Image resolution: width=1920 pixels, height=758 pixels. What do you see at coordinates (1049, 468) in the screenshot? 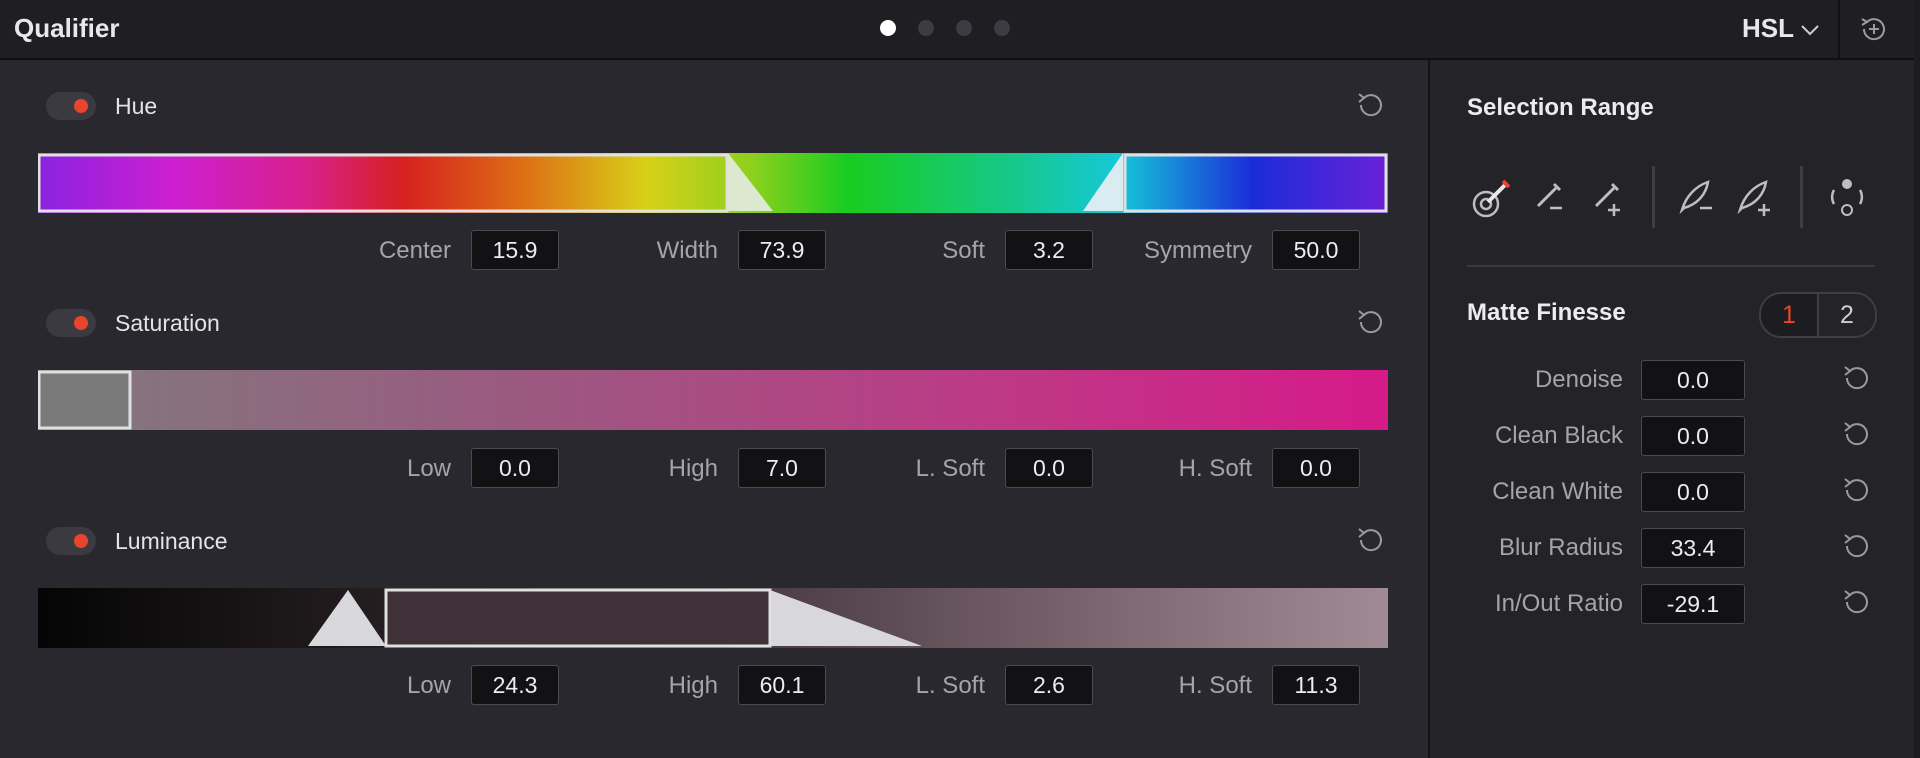
I see `sat-lsoft-field: 0.0` at bounding box center [1049, 468].